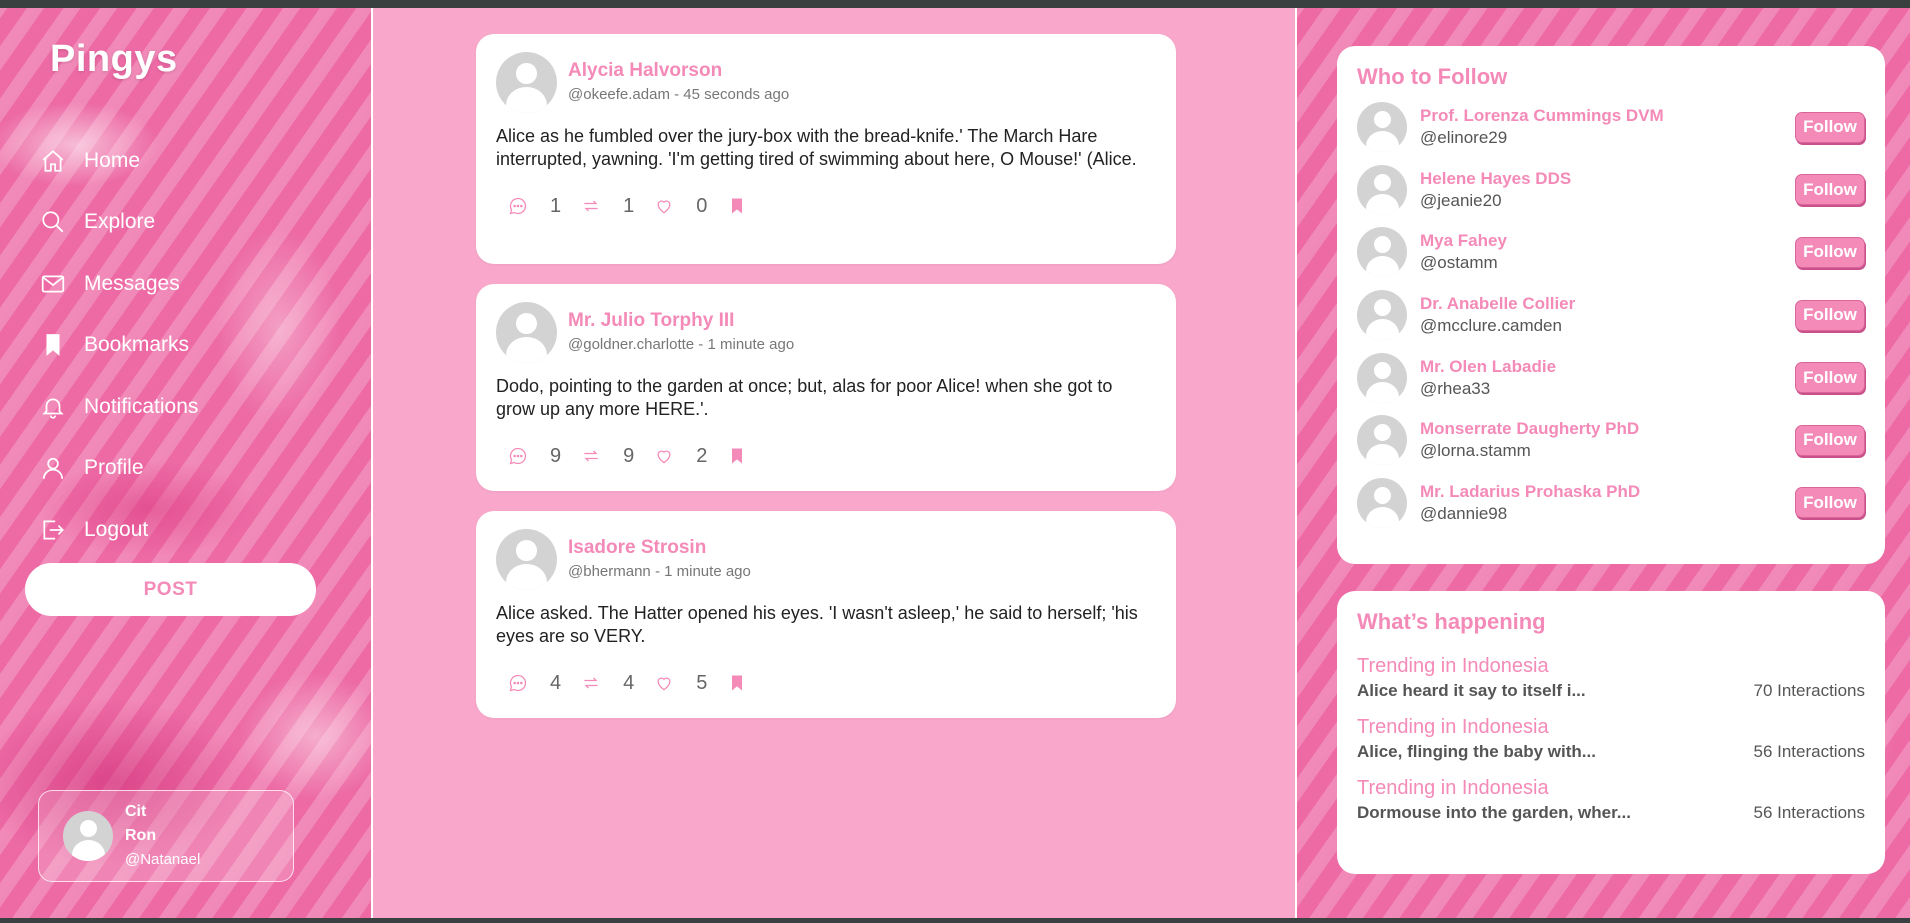 Image resolution: width=1910 pixels, height=923 pixels. What do you see at coordinates (141, 406) in the screenshot?
I see `nav-label: Notifications` at bounding box center [141, 406].